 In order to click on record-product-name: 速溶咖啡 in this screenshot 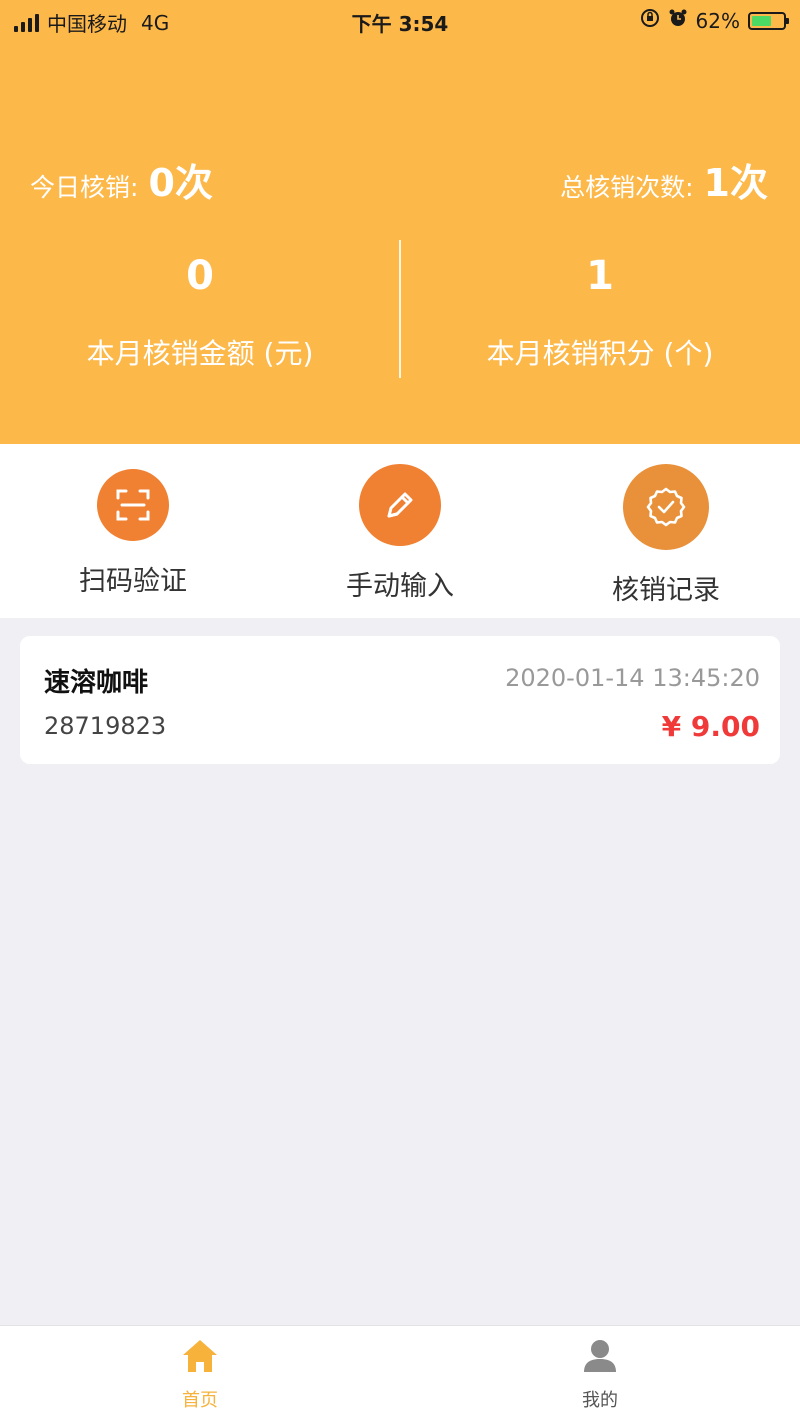, I will do `click(96, 683)`.